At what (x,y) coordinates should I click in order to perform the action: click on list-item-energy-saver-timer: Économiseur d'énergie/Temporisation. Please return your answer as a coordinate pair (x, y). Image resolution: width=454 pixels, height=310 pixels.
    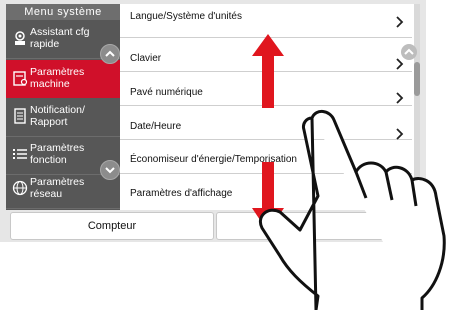
    Looking at the image, I should click on (266, 157).